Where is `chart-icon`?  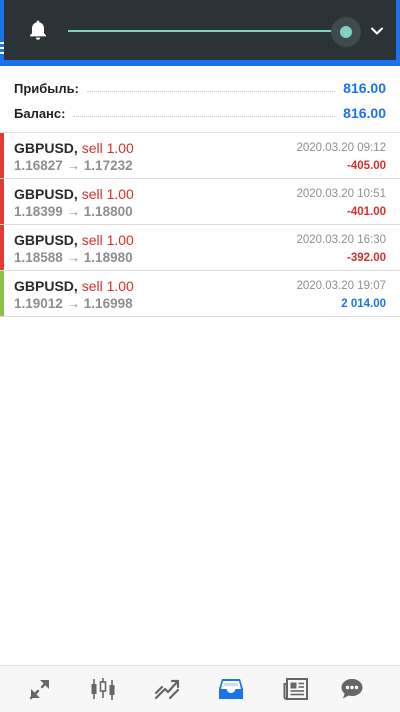
chart-icon is located at coordinates (102, 689).